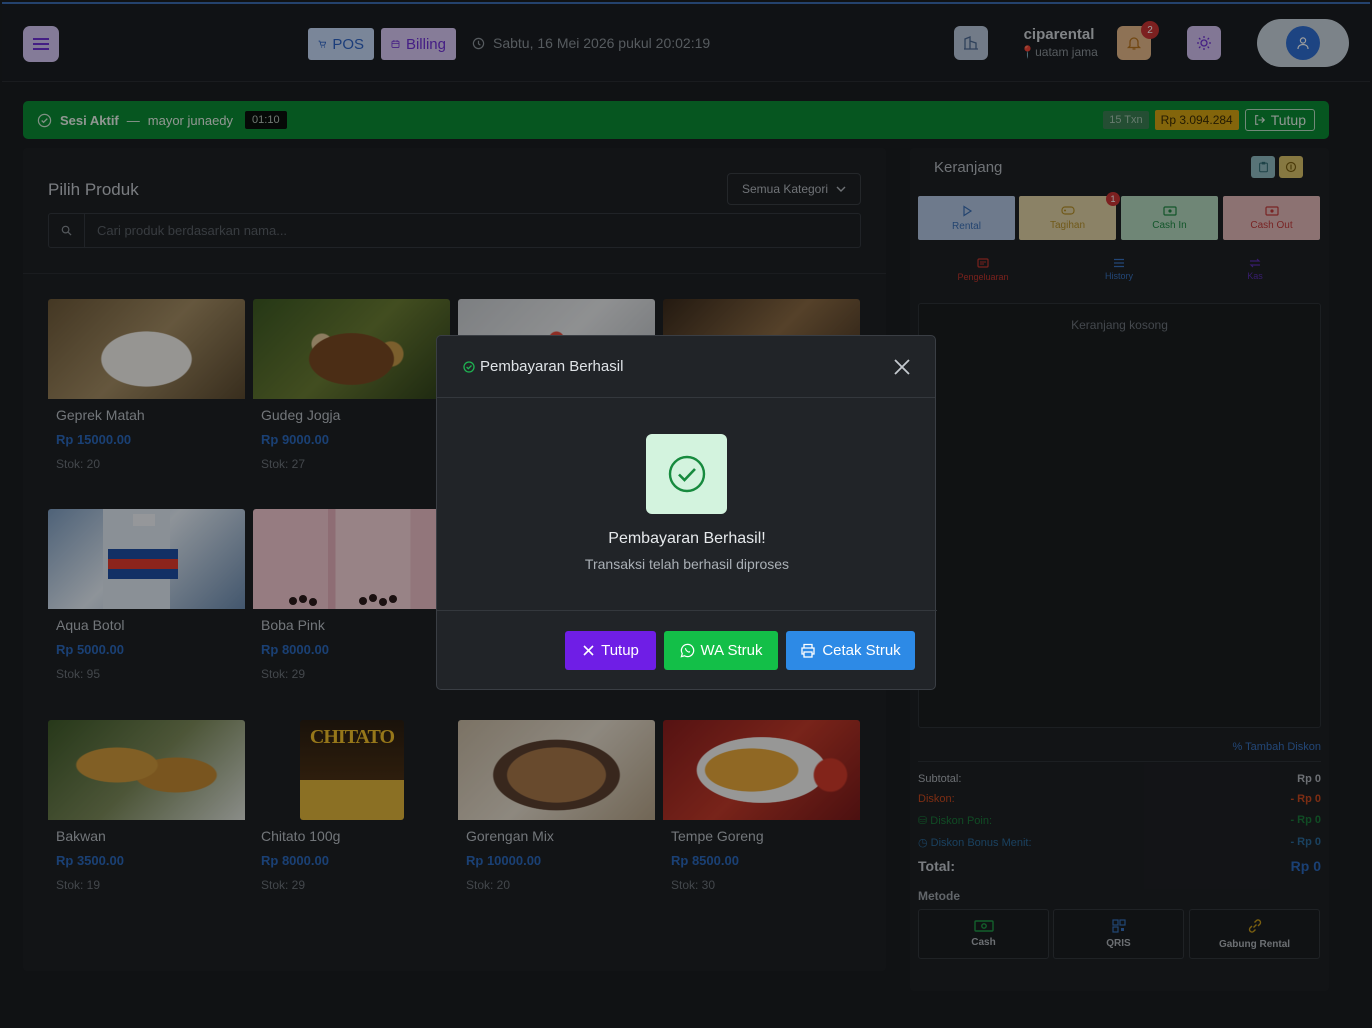 The width and height of the screenshot is (1372, 1028). What do you see at coordinates (687, 538) in the screenshot?
I see `modal-title: Pembayaran Berhasil!` at bounding box center [687, 538].